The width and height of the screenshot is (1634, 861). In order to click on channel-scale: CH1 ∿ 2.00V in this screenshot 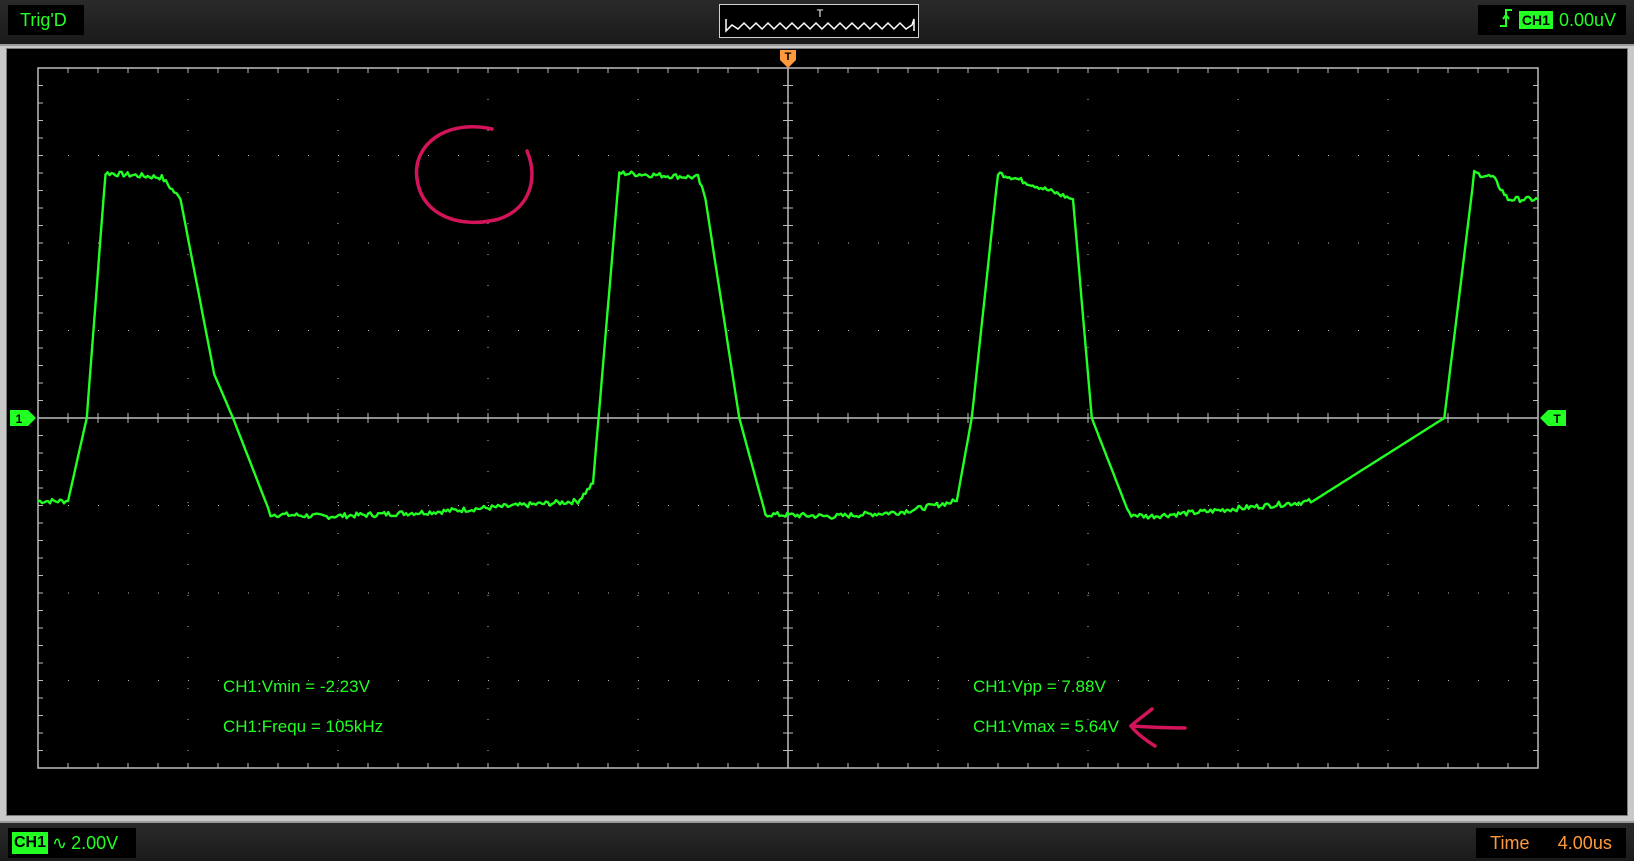, I will do `click(72, 843)`.